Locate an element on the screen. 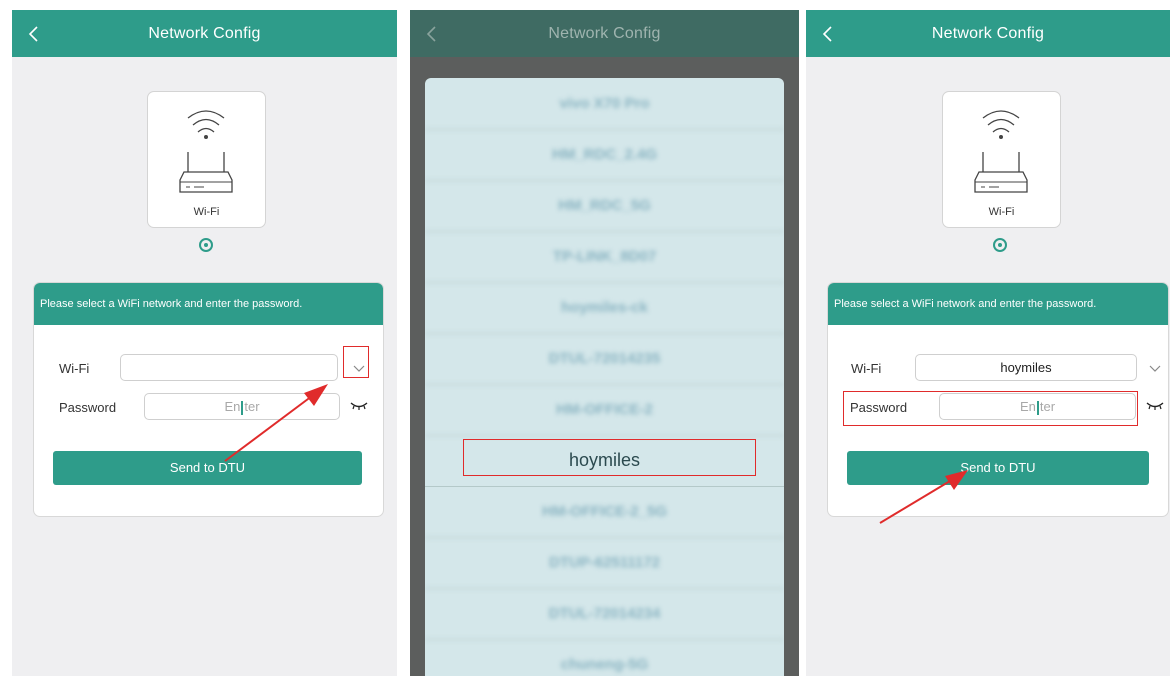  highlight-selected-network-box is located at coordinates (609, 457).